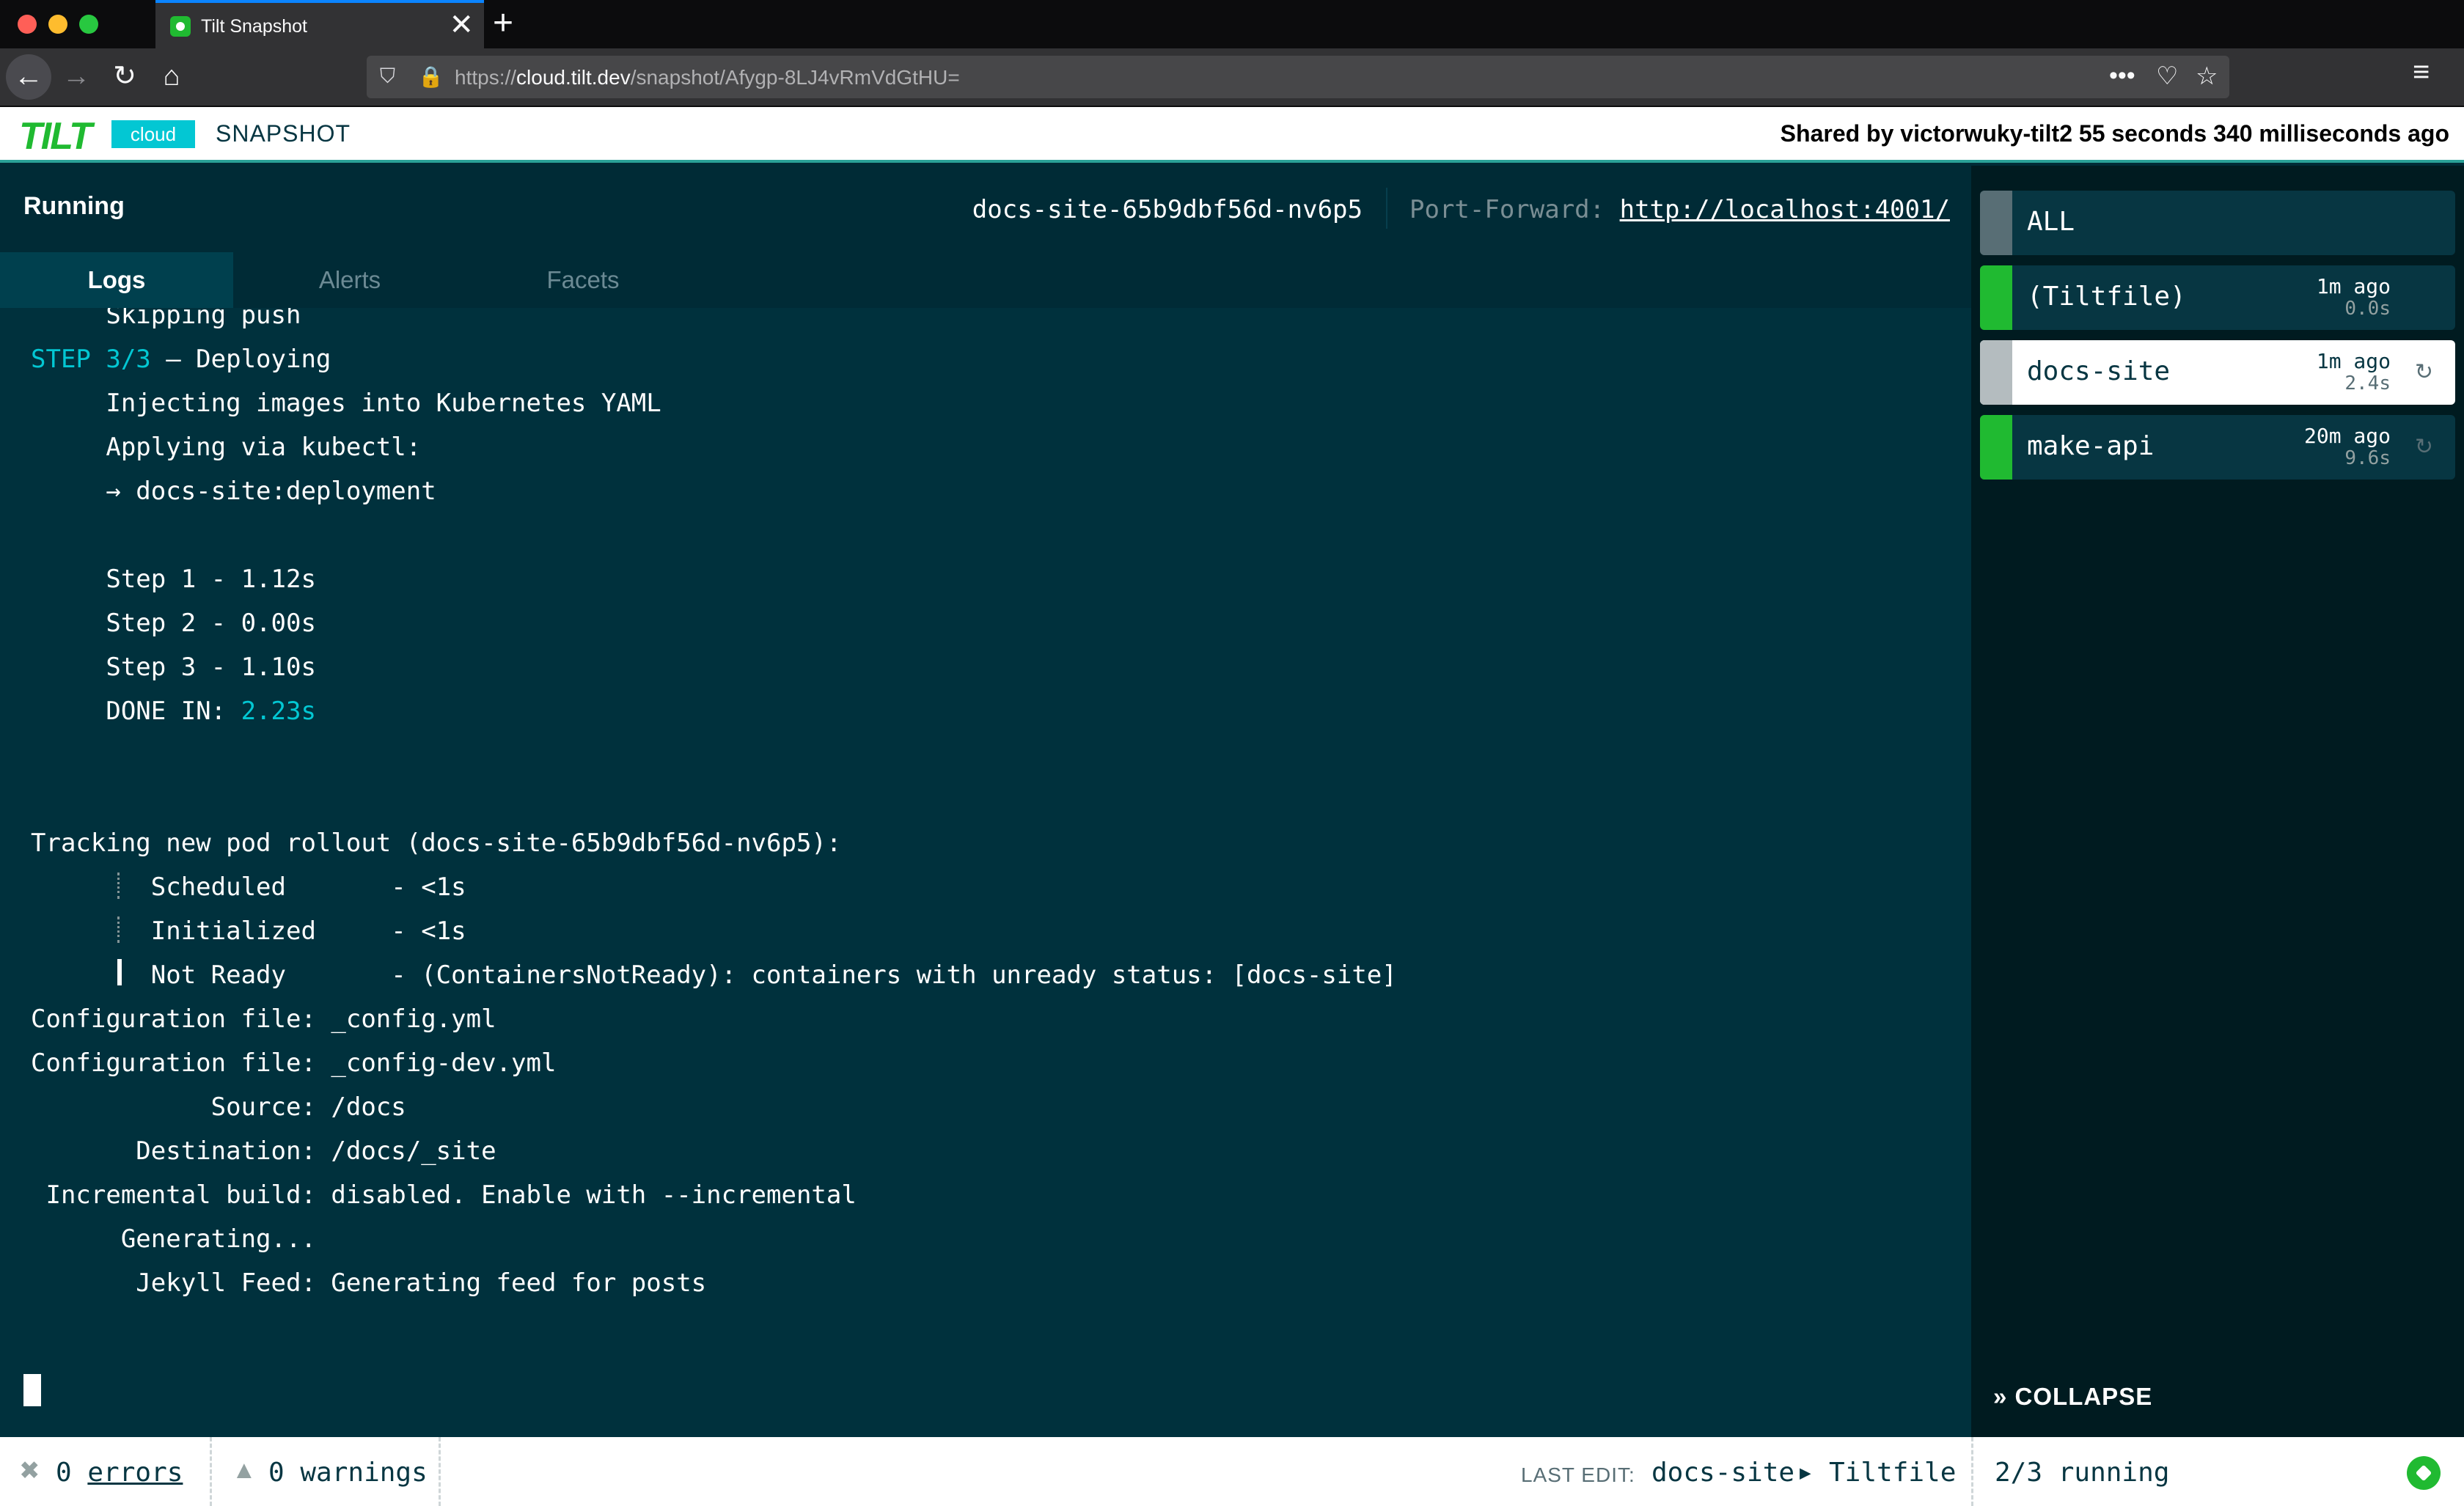 The image size is (2464, 1506). Describe the element at coordinates (55, 136) in the screenshot. I see `tilt-logo: TILT` at that location.